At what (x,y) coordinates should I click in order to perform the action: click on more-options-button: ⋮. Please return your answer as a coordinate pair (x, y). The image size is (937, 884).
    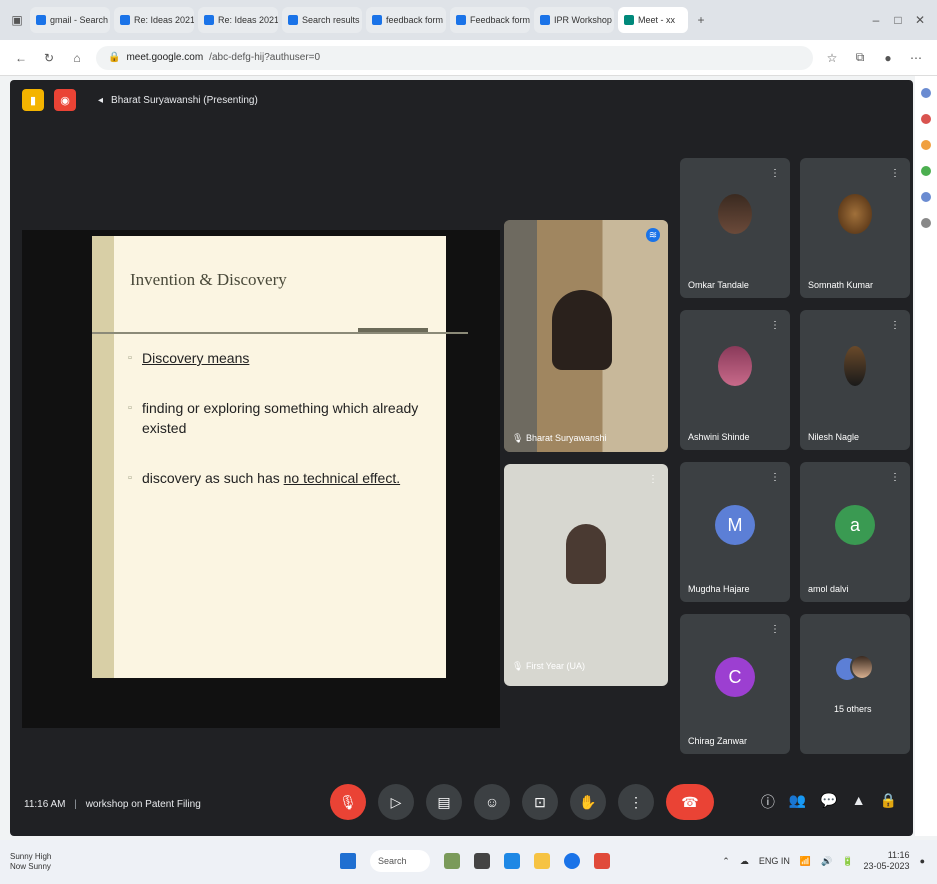
    Looking at the image, I should click on (636, 802).